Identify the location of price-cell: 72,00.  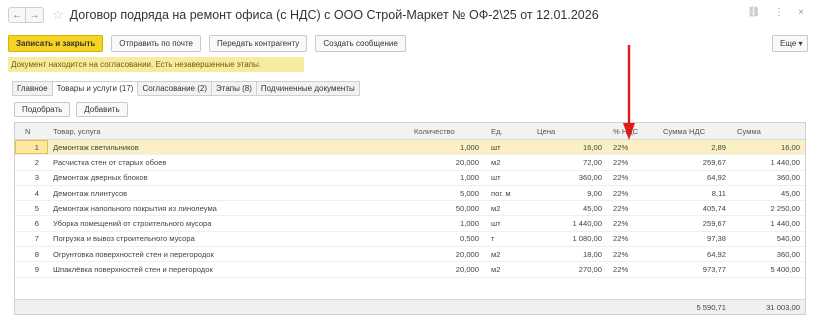
(571, 162).